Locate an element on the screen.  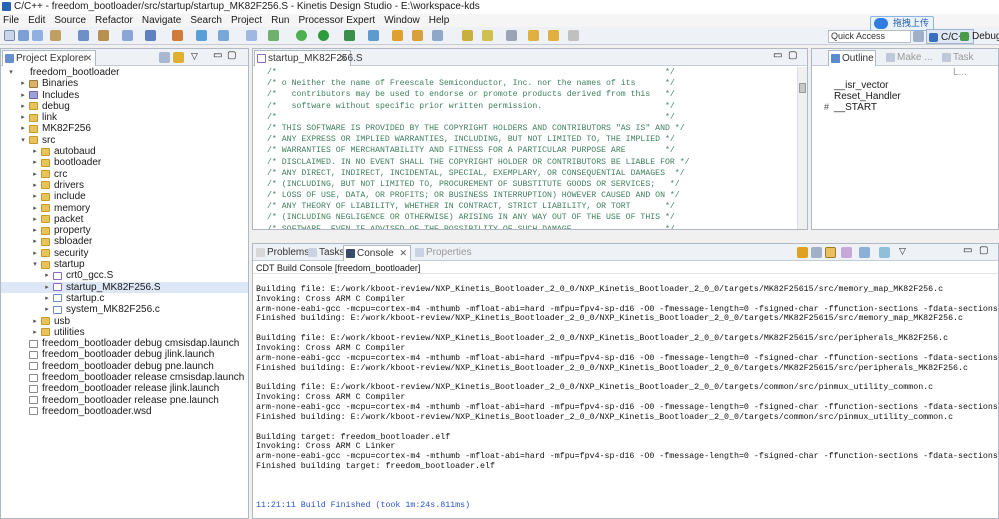
outline-item: __isr_vector is located at coordinates (905, 85).